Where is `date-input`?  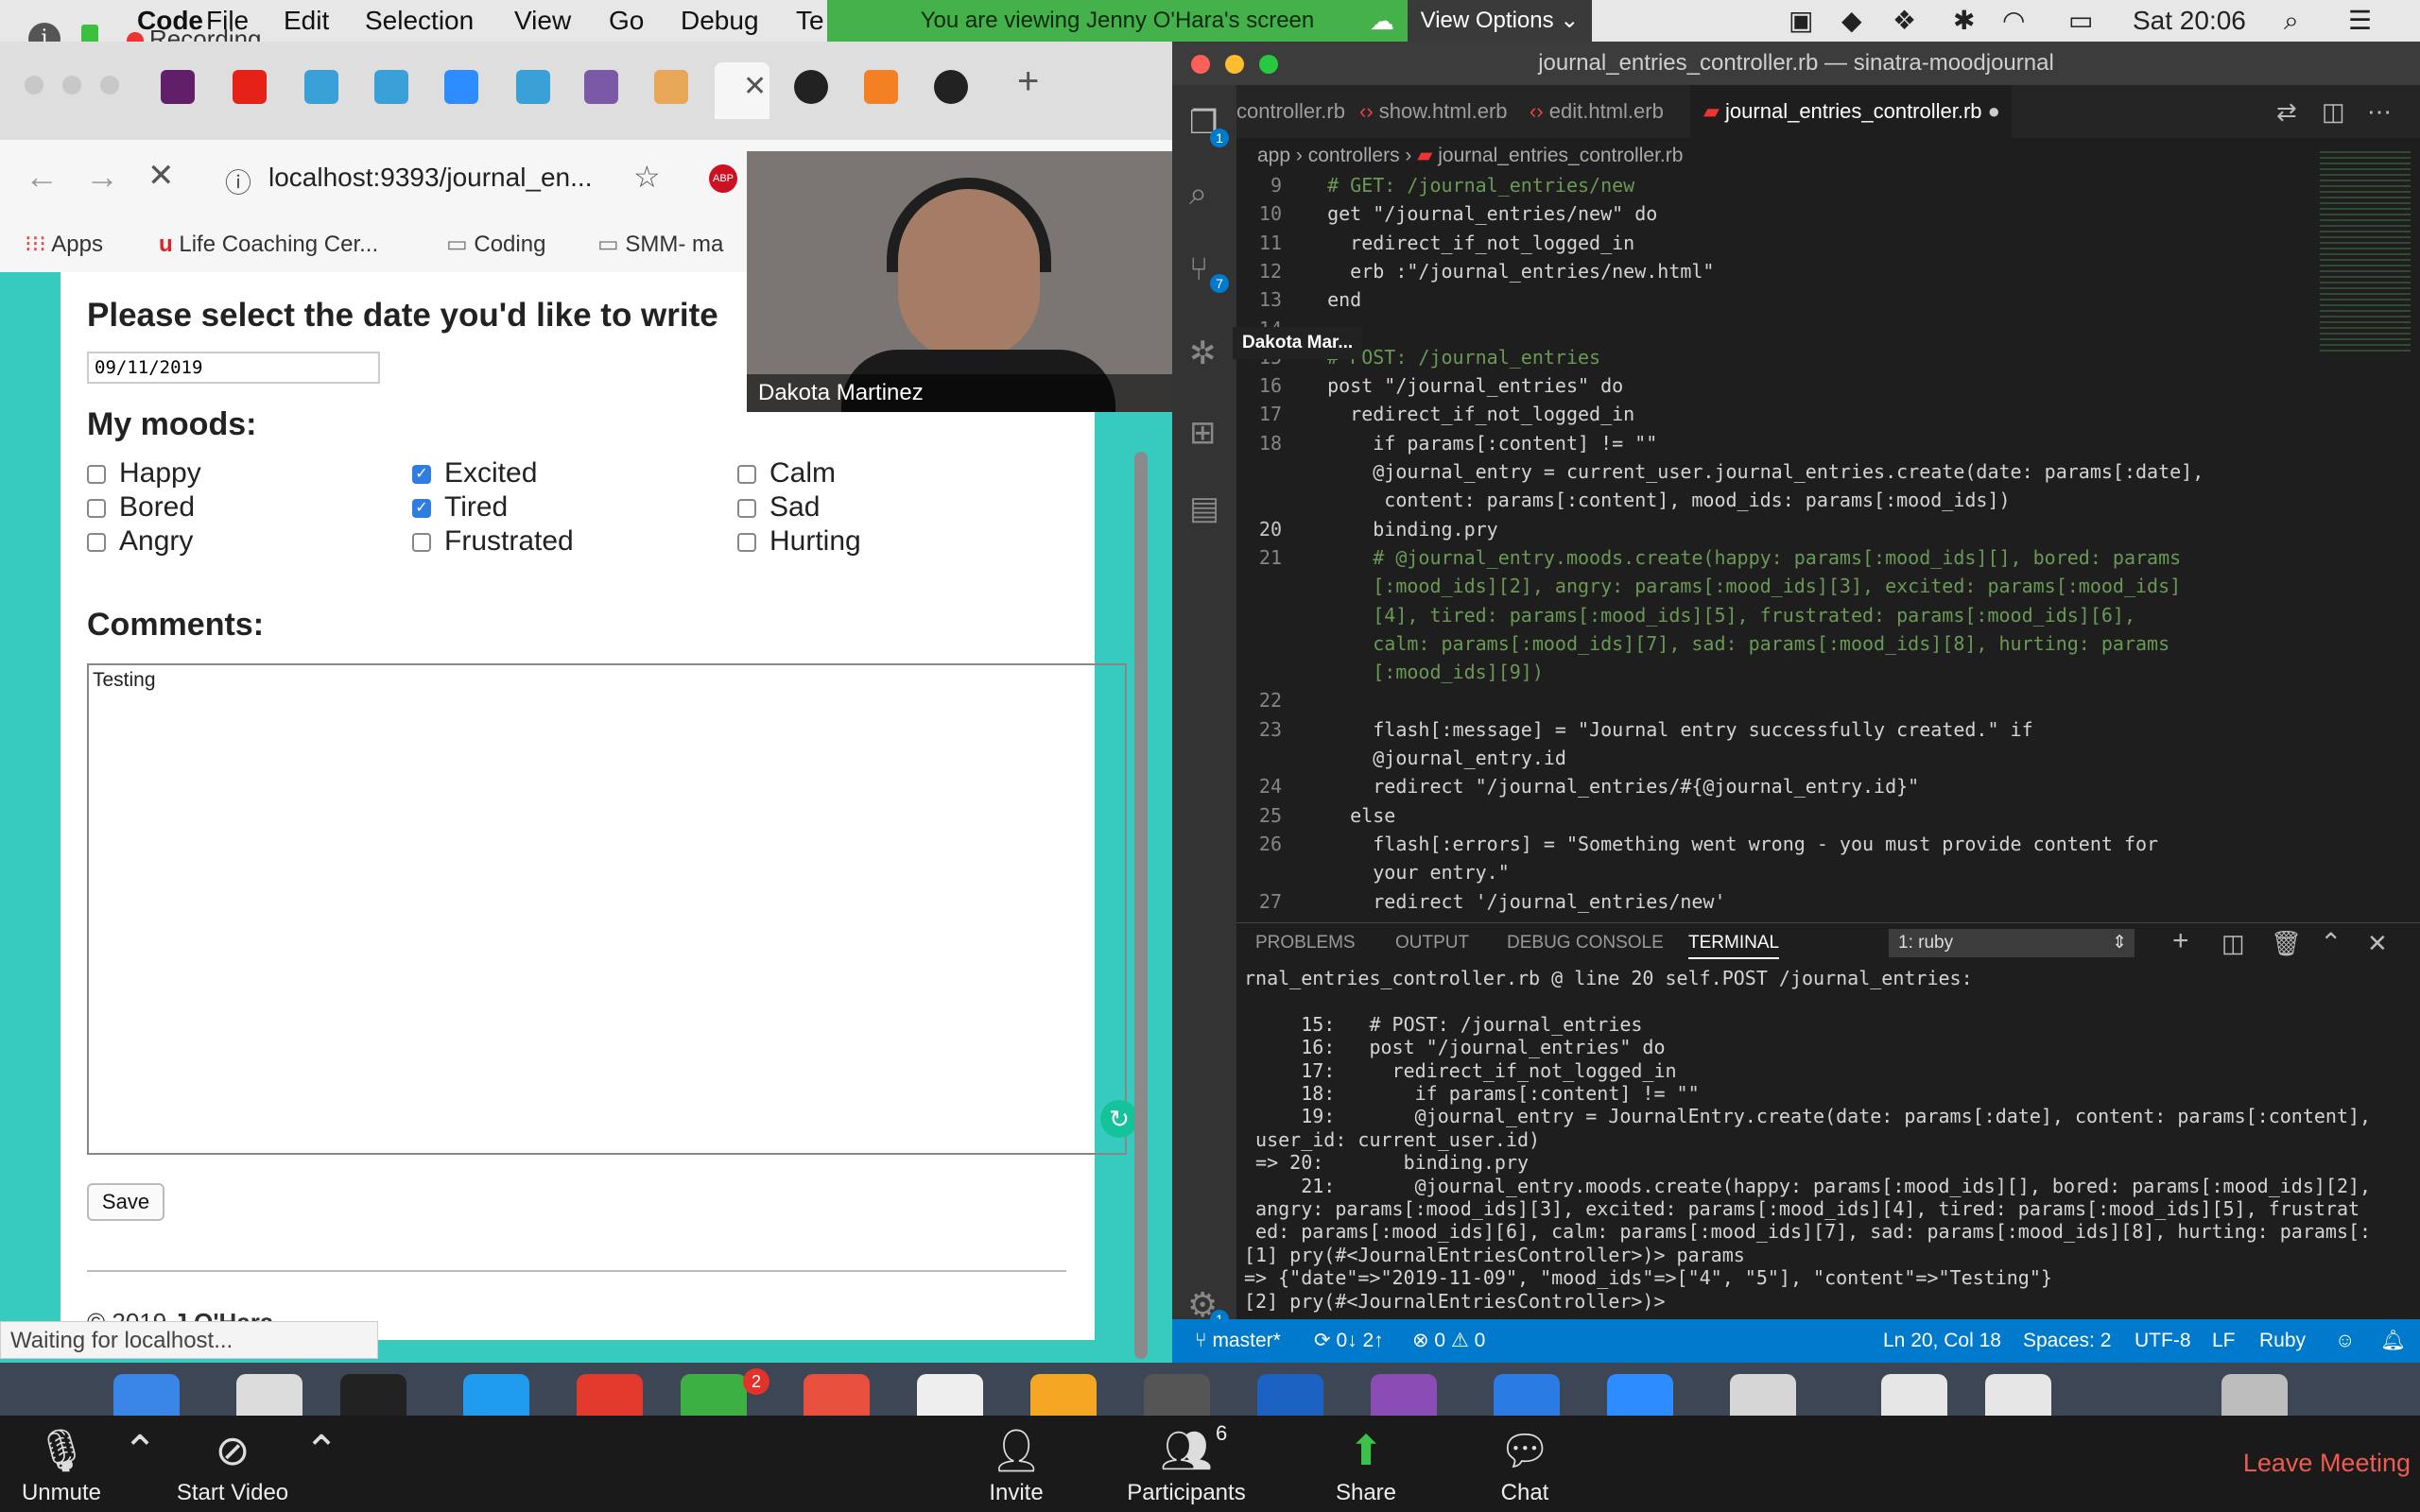
date-input is located at coordinates (234, 368).